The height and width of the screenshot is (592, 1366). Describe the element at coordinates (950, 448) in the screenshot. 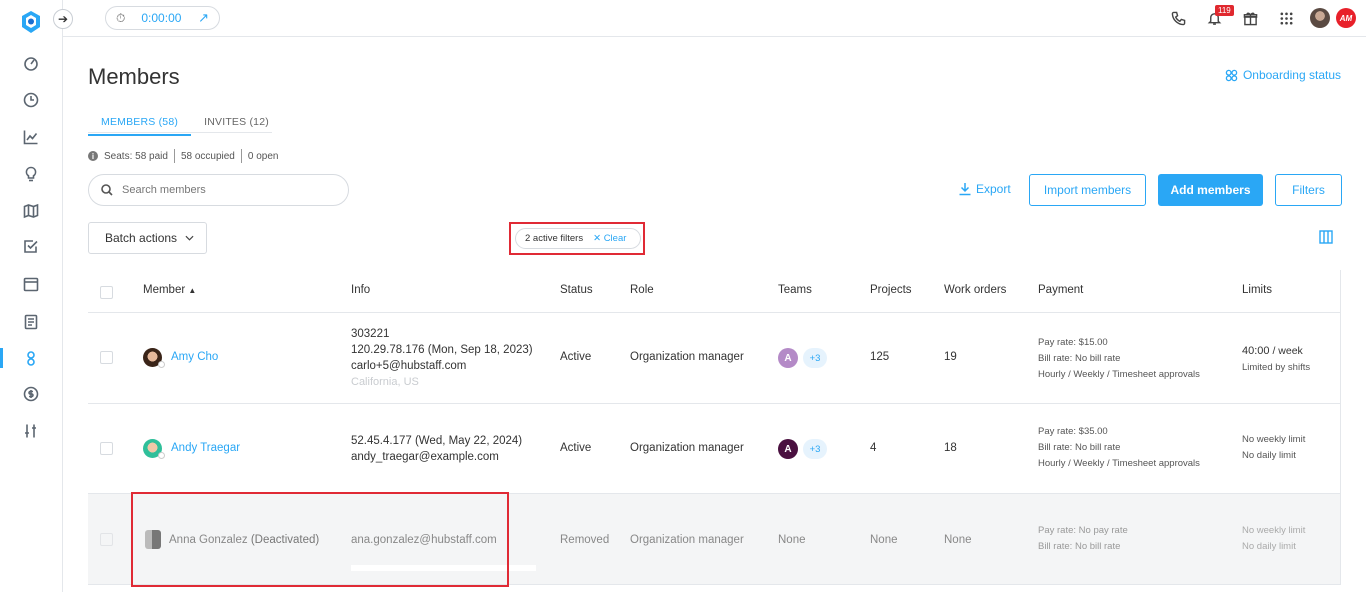

I see `work-orders-count: 18` at that location.